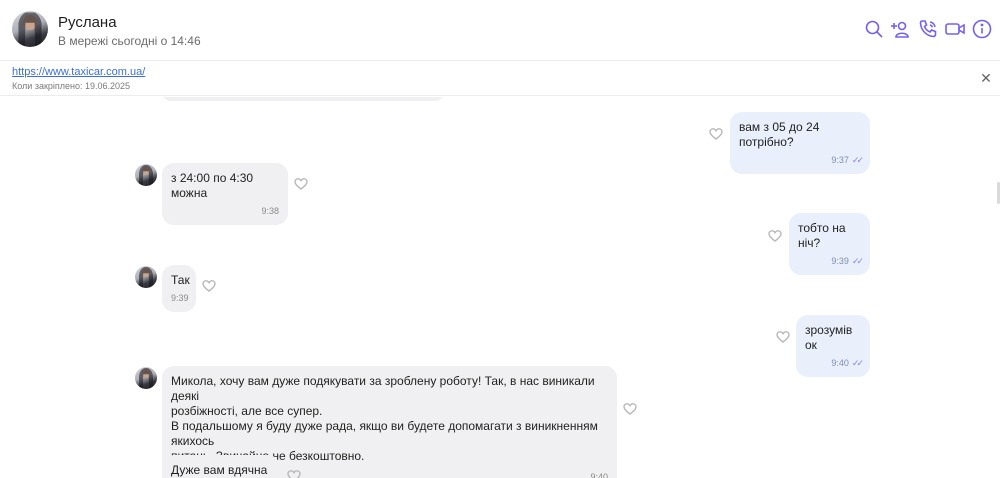 The width and height of the screenshot is (1000, 478). What do you see at coordinates (779, 134) in the screenshot?
I see `message-text: вам з 05 до 24 потрібно?` at bounding box center [779, 134].